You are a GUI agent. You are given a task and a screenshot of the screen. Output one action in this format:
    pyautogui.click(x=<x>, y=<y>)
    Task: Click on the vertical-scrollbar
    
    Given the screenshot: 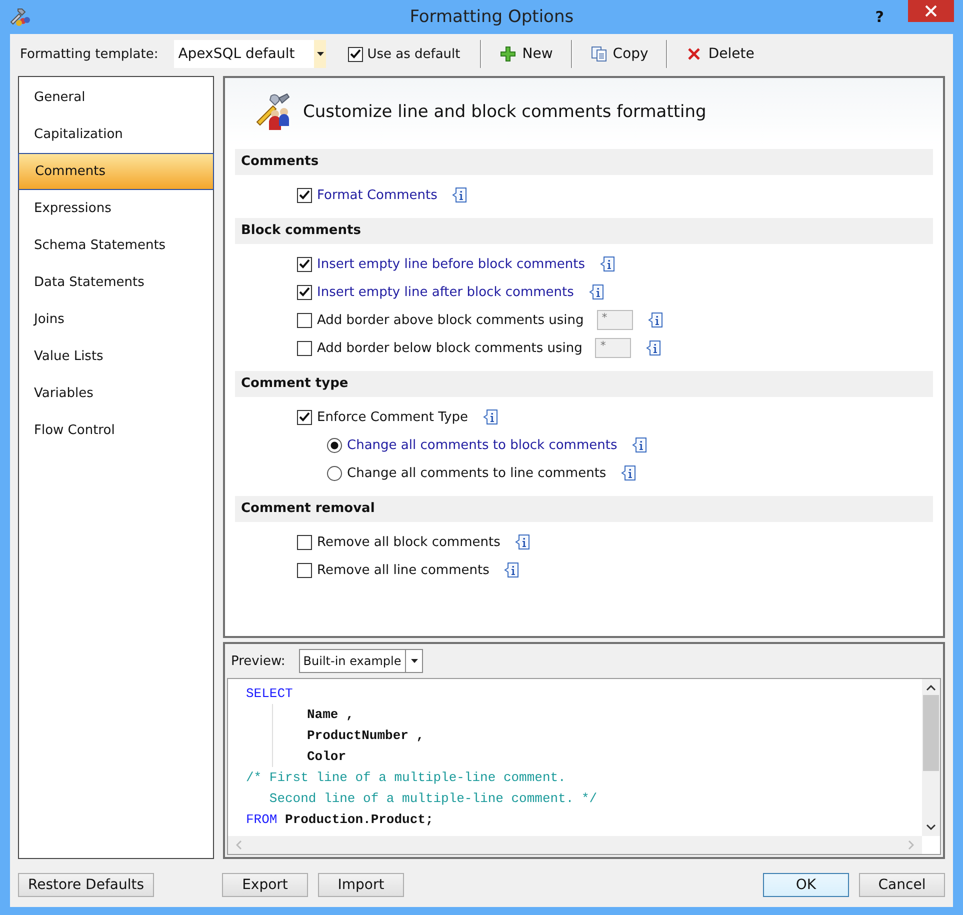 What is the action you would take?
    pyautogui.click(x=931, y=757)
    